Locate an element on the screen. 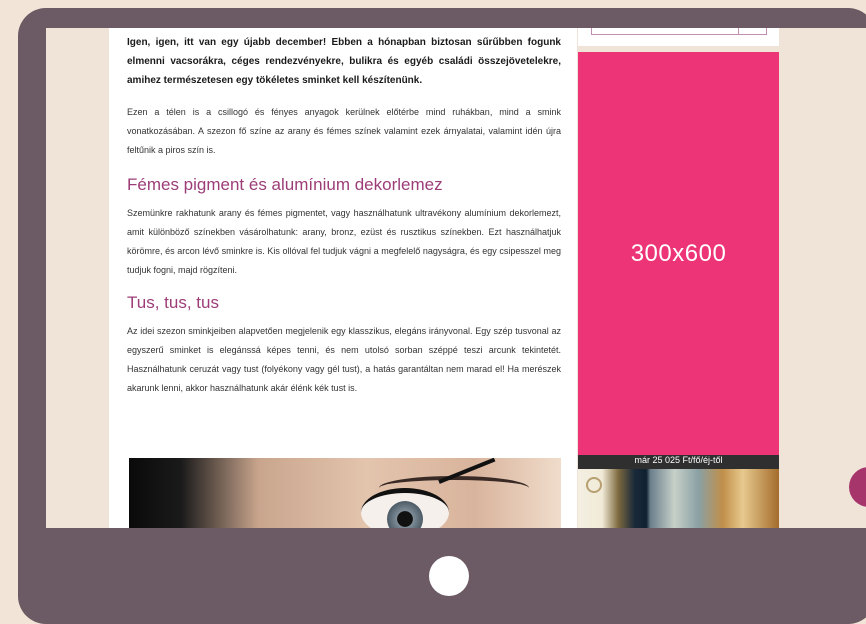 The width and height of the screenshot is (866, 624). search-divider is located at coordinates (738, 31).